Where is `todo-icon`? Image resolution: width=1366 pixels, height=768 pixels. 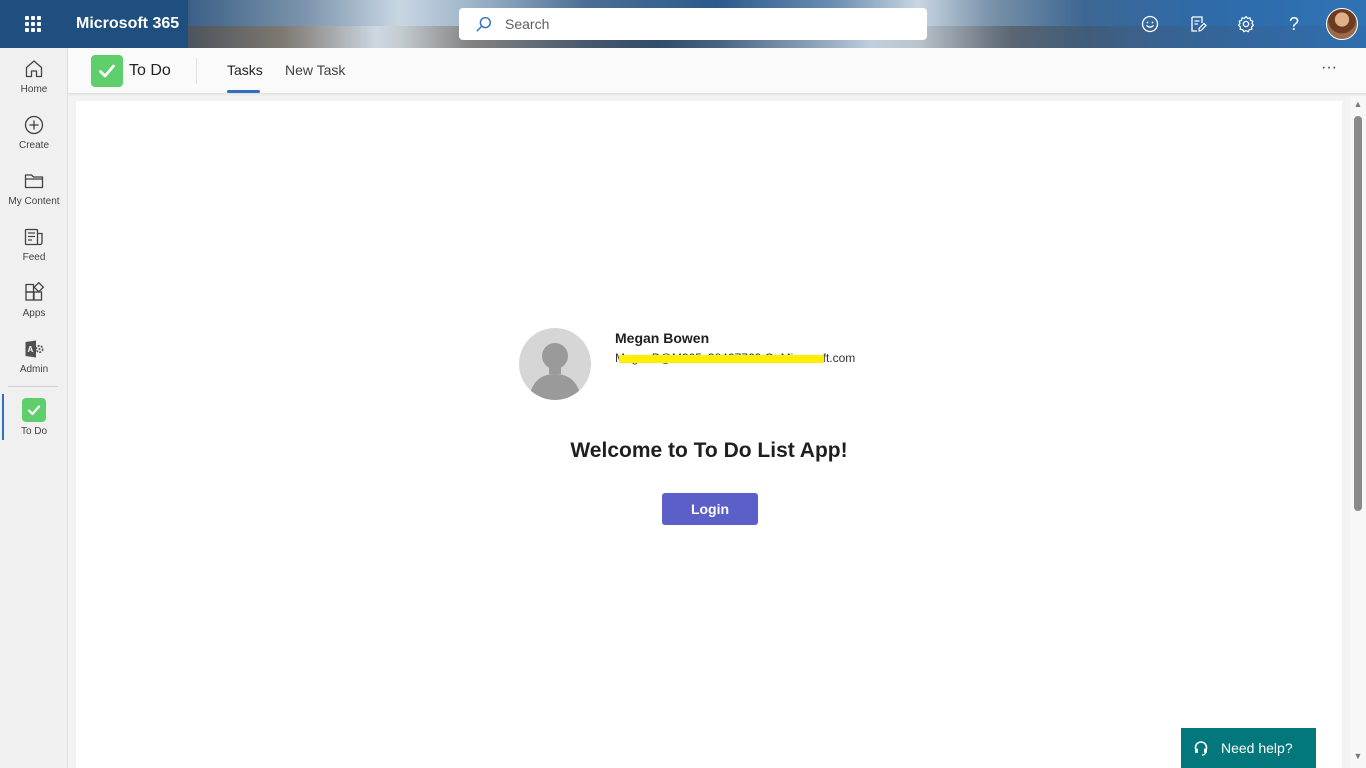
todo-icon is located at coordinates (34, 409).